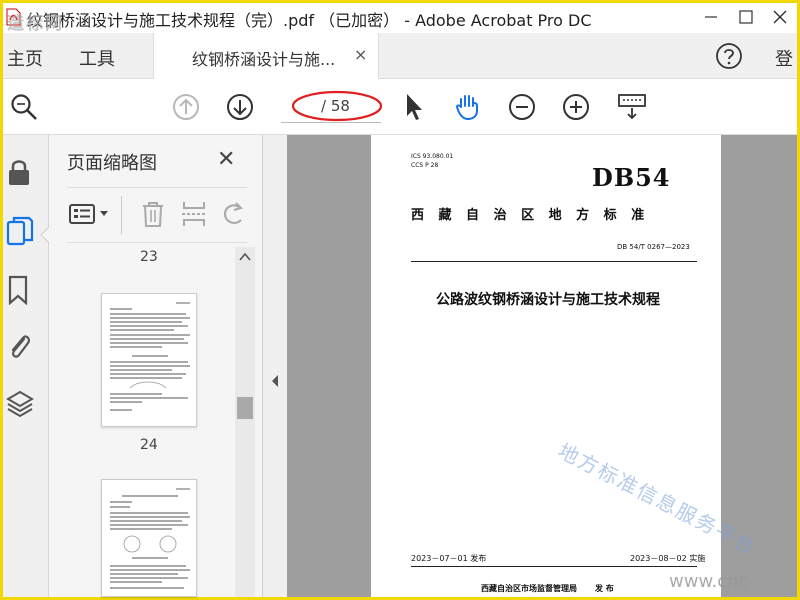 Image resolution: width=800 pixels, height=600 pixels. Describe the element at coordinates (112, 163) in the screenshot. I see `panel-title: 页面缩略图` at that location.